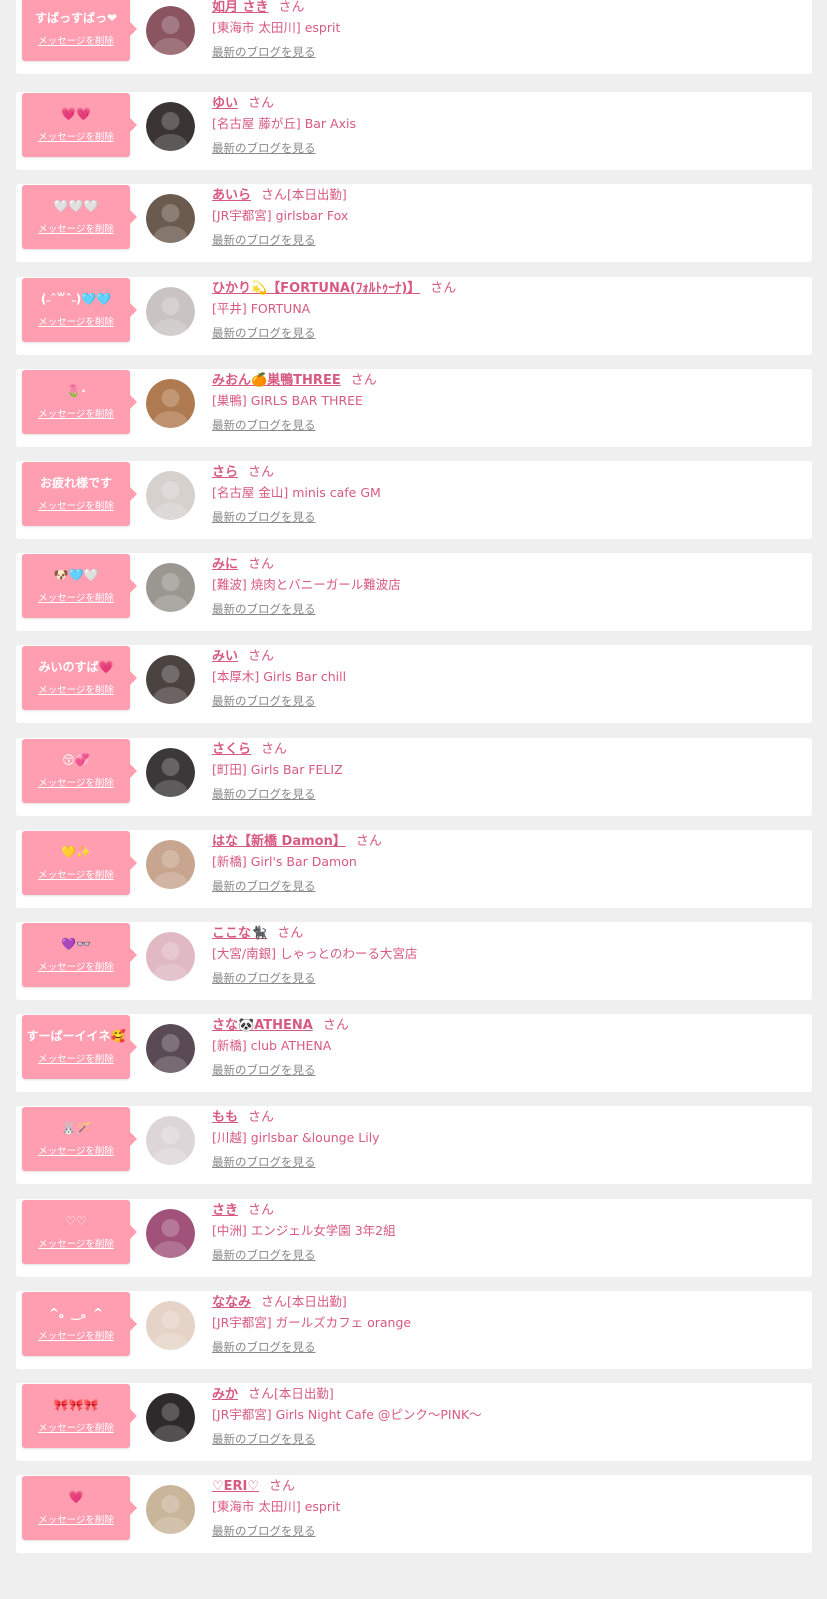 The image size is (827, 1599). I want to click on shop-info: [新橋] club ATHENA, so click(272, 1045).